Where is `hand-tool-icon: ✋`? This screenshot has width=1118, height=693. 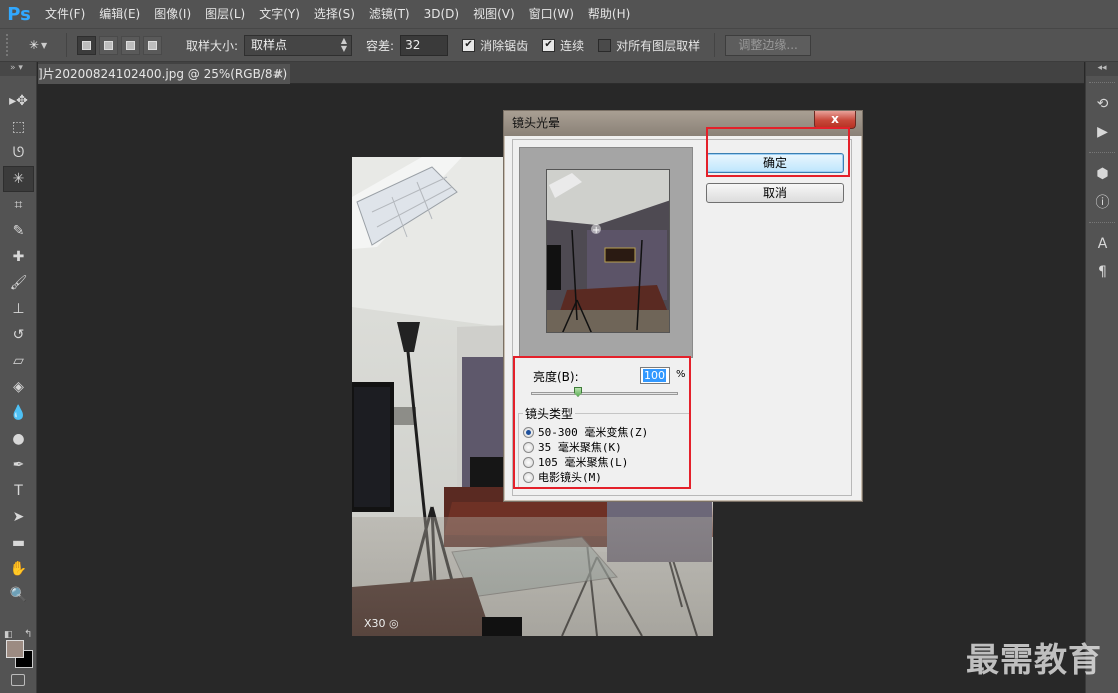 hand-tool-icon: ✋ is located at coordinates (18, 569).